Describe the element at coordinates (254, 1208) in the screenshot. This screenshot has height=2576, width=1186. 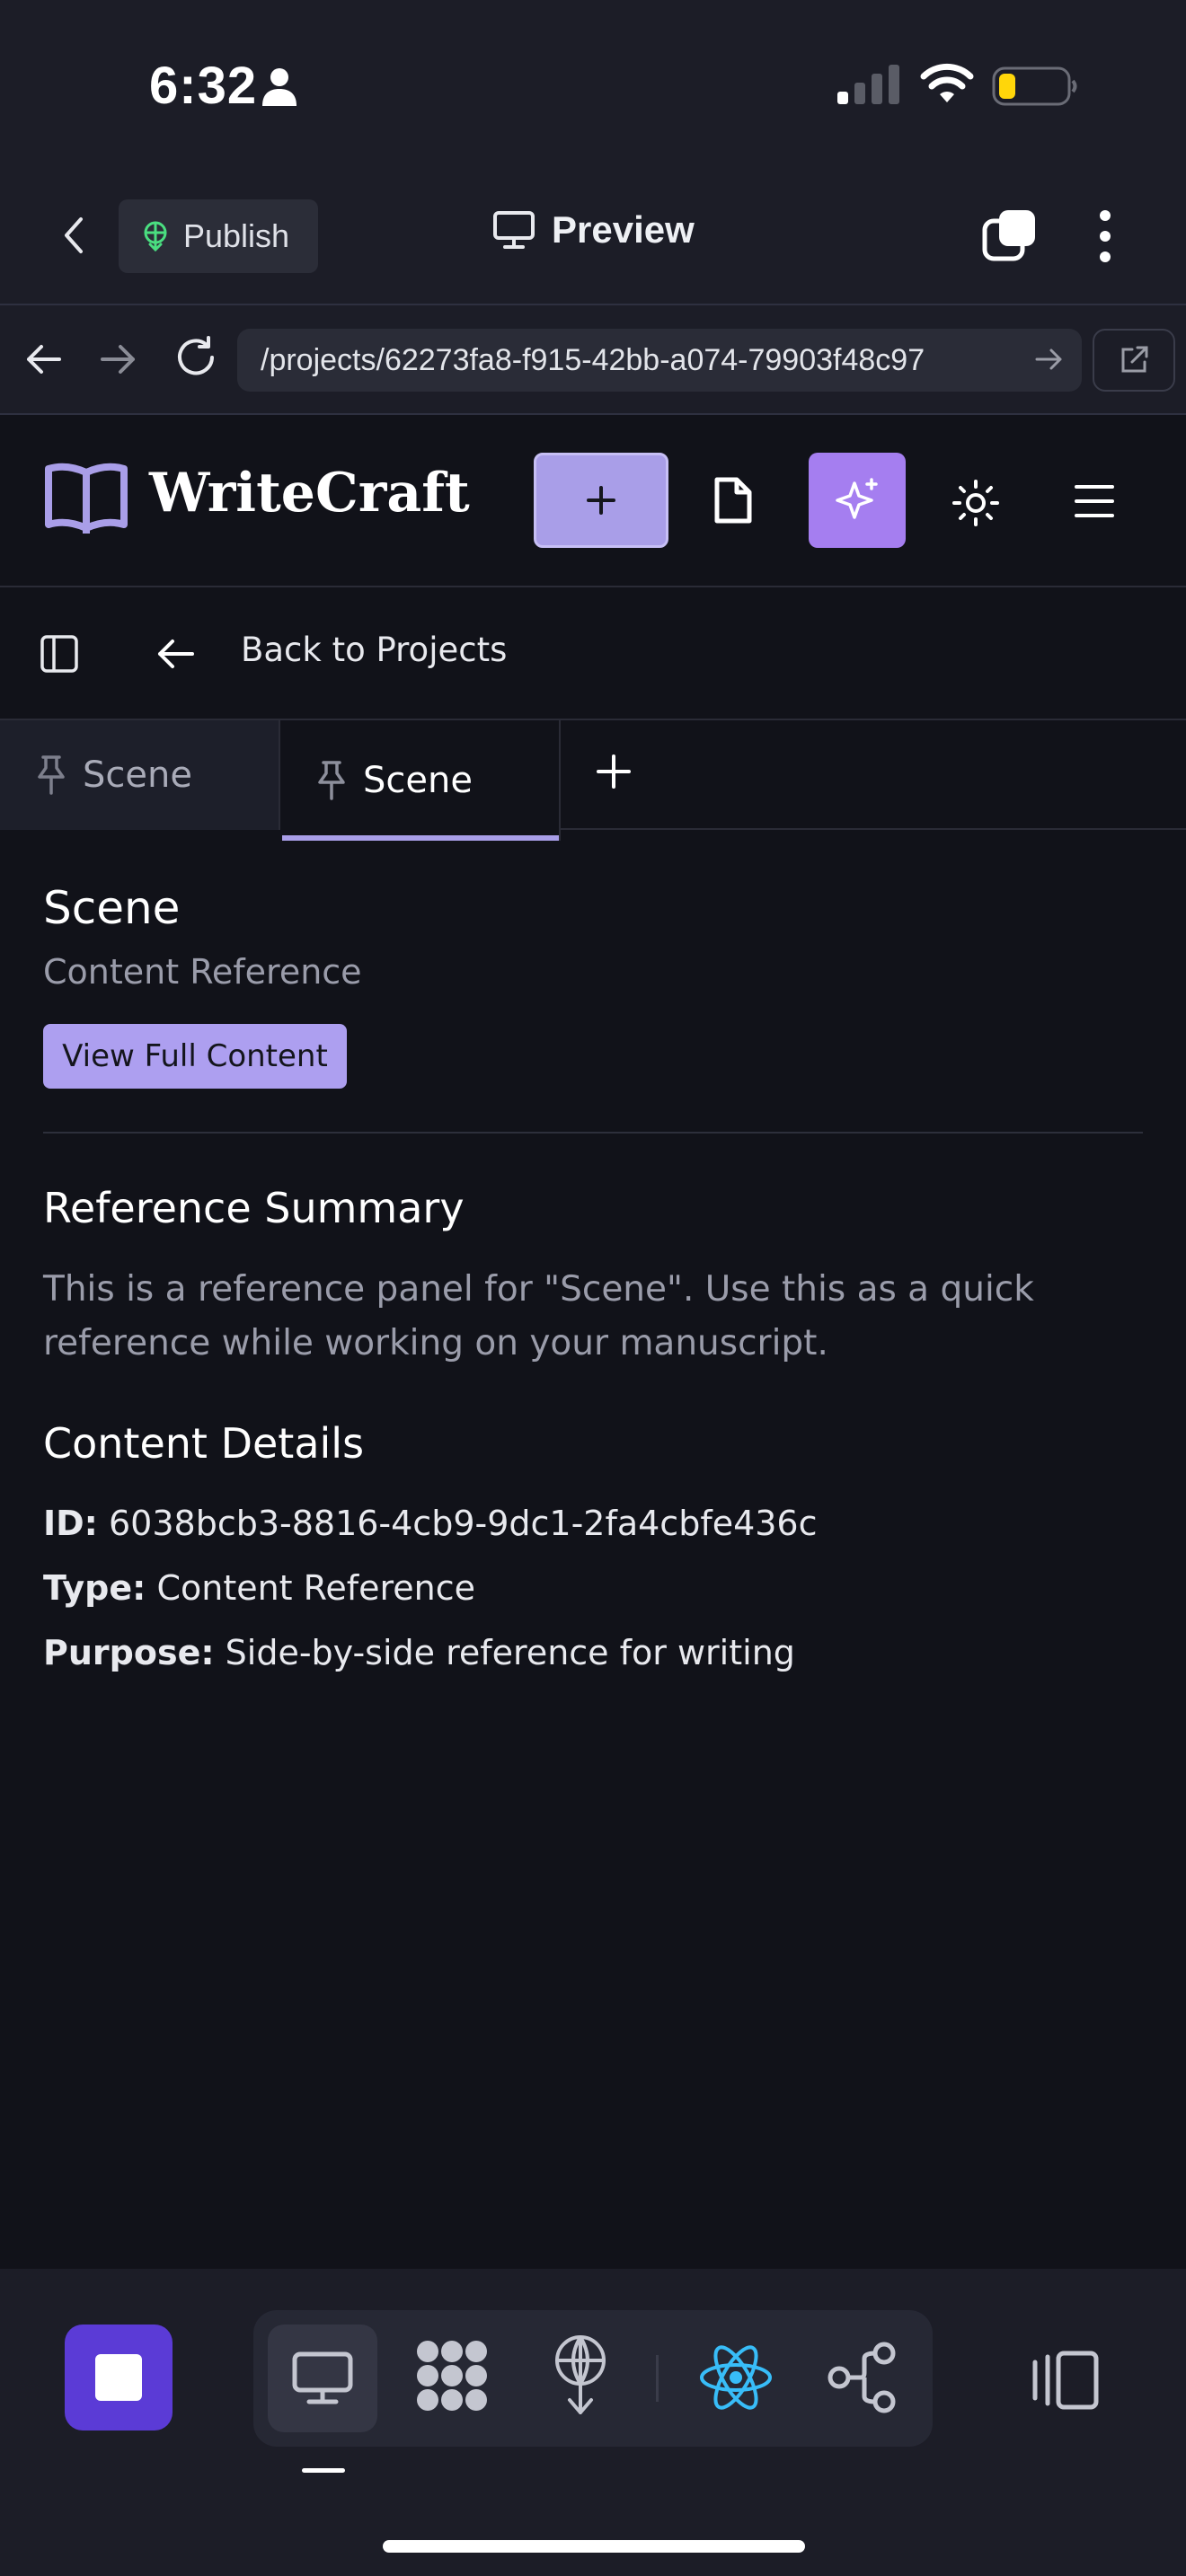
I see `reference-summary-heading: Reference Summary` at that location.